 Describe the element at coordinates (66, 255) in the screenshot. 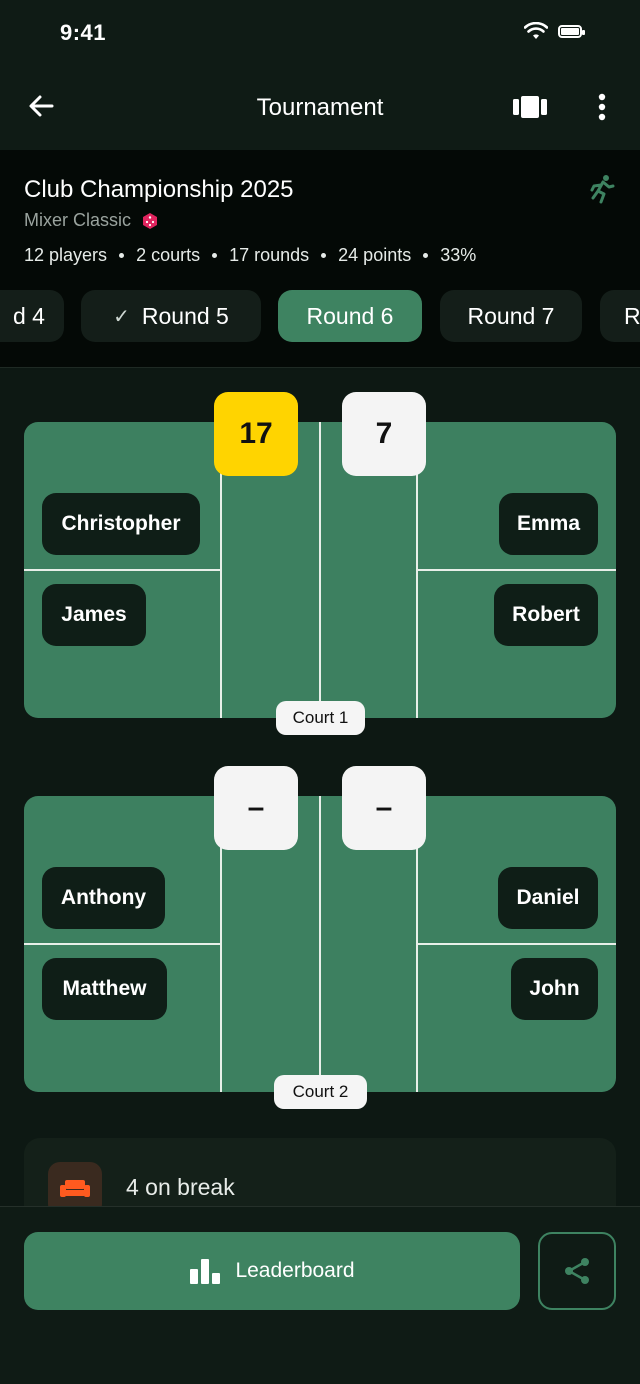

I see `stat-players: 12 players` at that location.